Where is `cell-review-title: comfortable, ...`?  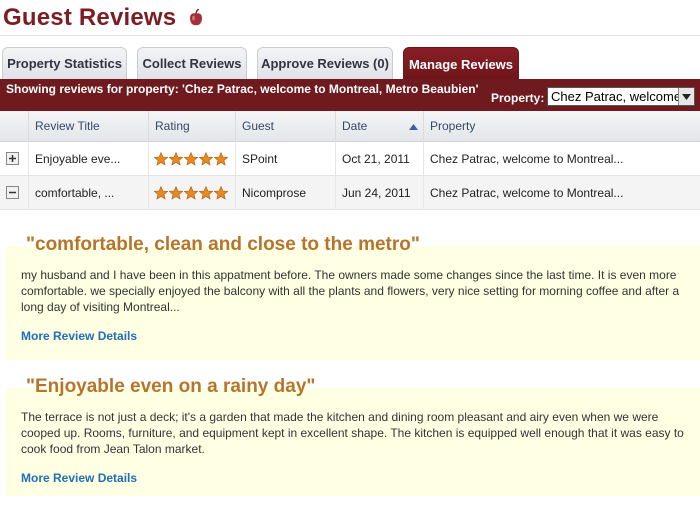 cell-review-title: comfortable, ... is located at coordinates (88, 193).